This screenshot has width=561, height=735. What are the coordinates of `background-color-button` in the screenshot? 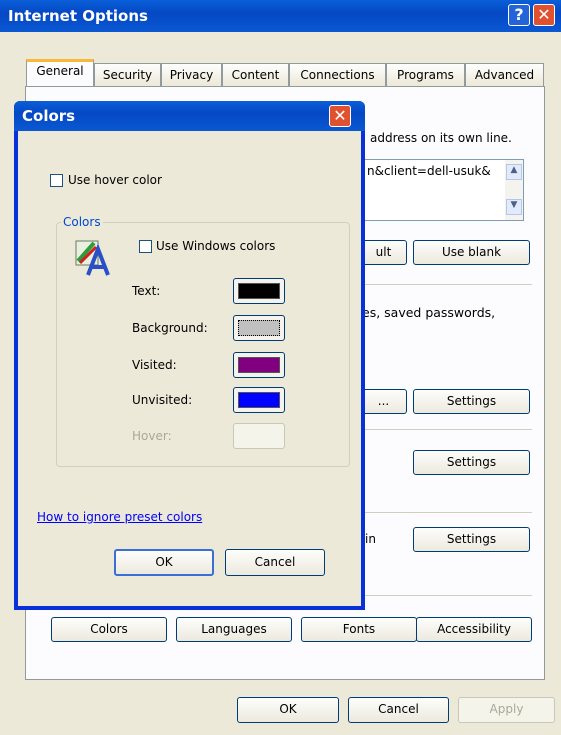 It's located at (259, 328).